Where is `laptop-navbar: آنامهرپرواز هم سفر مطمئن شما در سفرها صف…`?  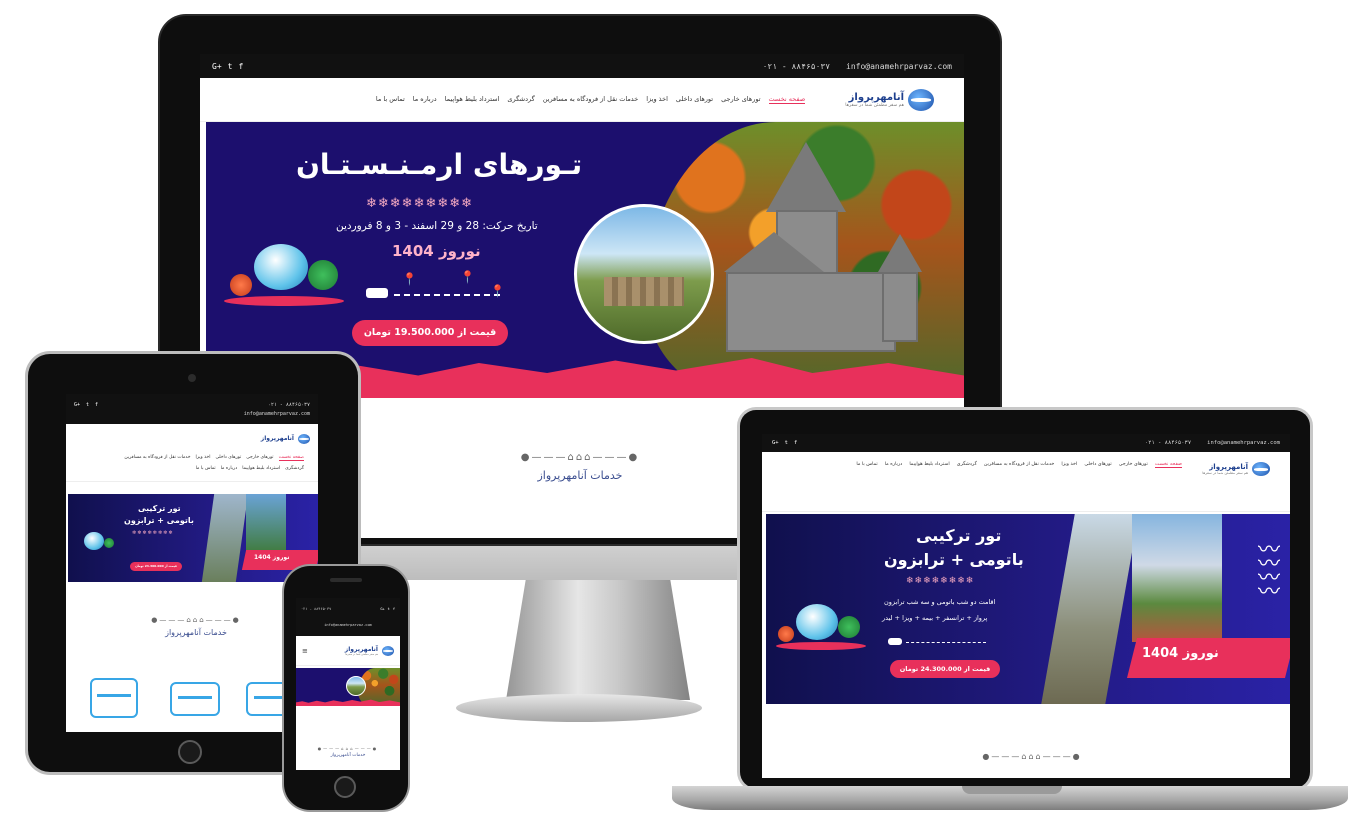
laptop-navbar: آنامهرپرواز هم سفر مطمئن شما در سفرها صف… is located at coordinates (1026, 482).